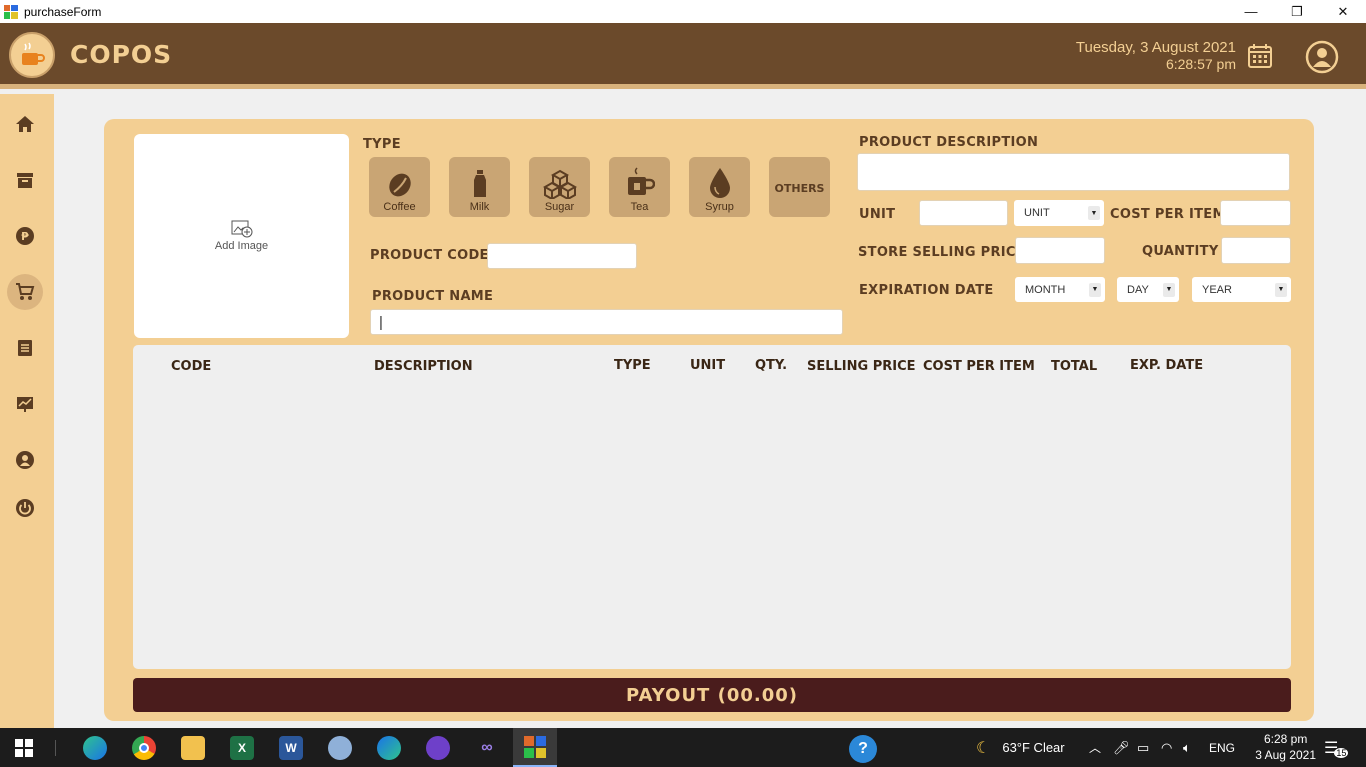  I want to click on expiration-date-label: EXPIRATION DATE, so click(926, 290).